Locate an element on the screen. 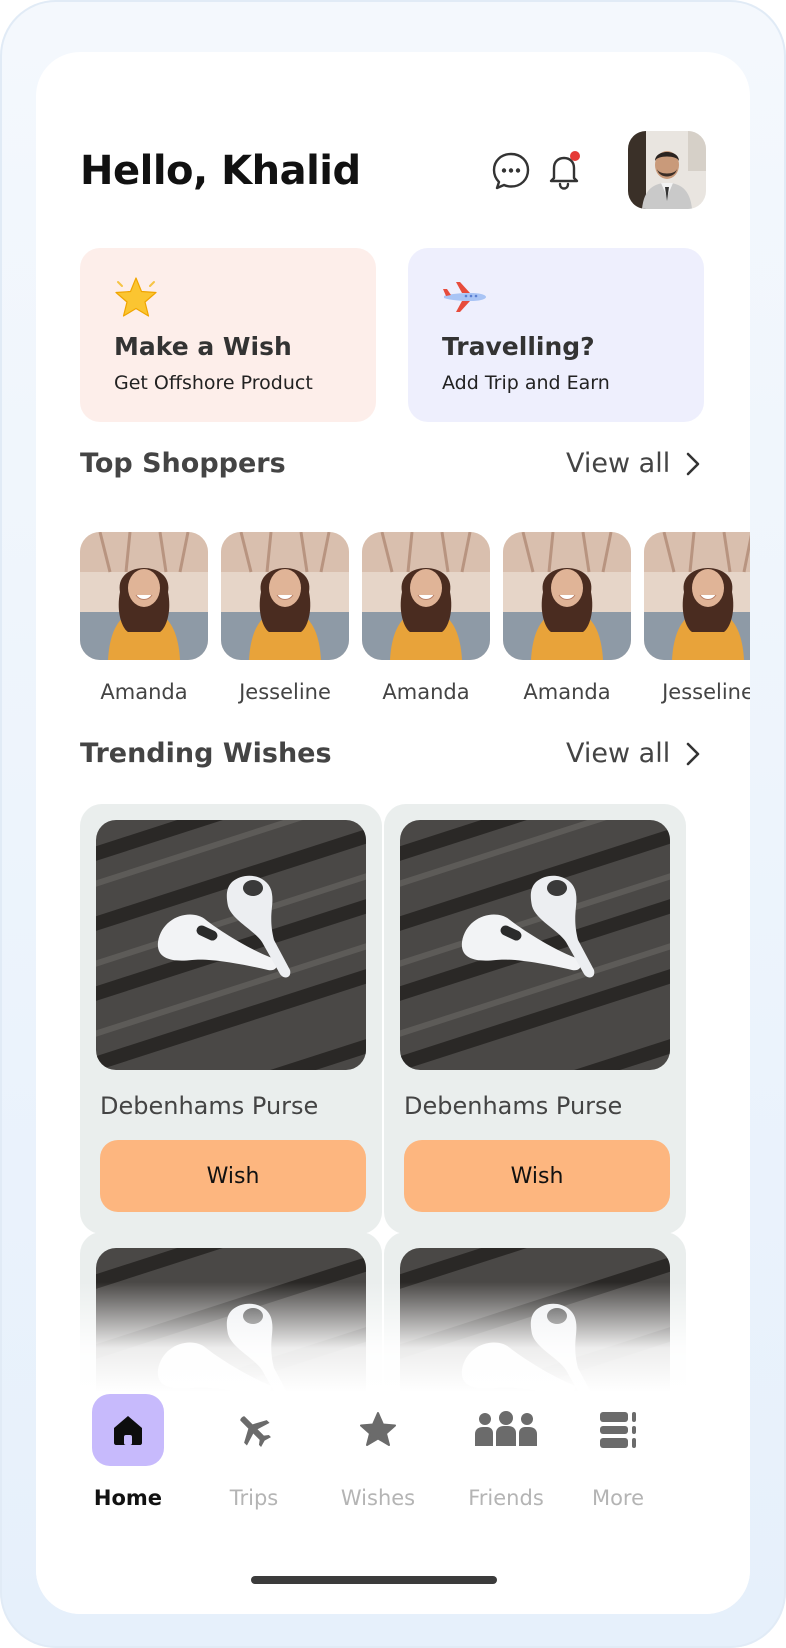 The image size is (786, 1648). top-shoppers-list: Amanda Jesseline Amanda Amanda Jesseline is located at coordinates (415, 627).